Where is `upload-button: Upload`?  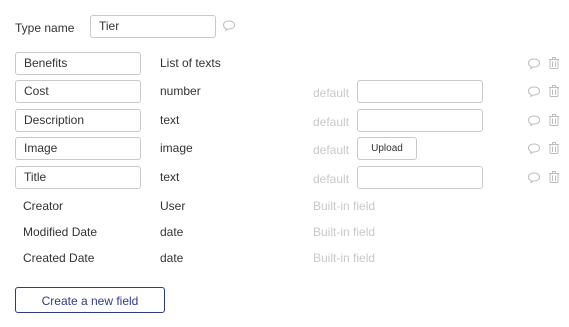 upload-button: Upload is located at coordinates (387, 148).